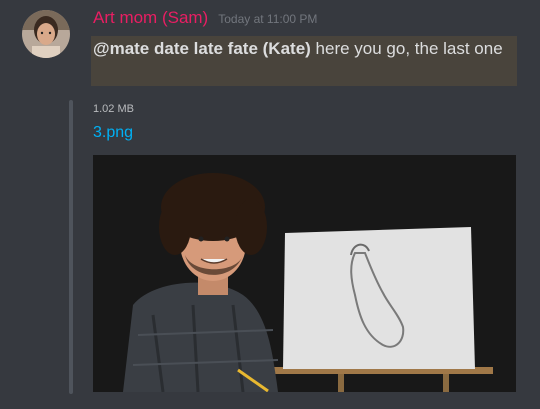  What do you see at coordinates (202, 48) in the screenshot?
I see `user-mention: @mate date late fate (Kate)` at bounding box center [202, 48].